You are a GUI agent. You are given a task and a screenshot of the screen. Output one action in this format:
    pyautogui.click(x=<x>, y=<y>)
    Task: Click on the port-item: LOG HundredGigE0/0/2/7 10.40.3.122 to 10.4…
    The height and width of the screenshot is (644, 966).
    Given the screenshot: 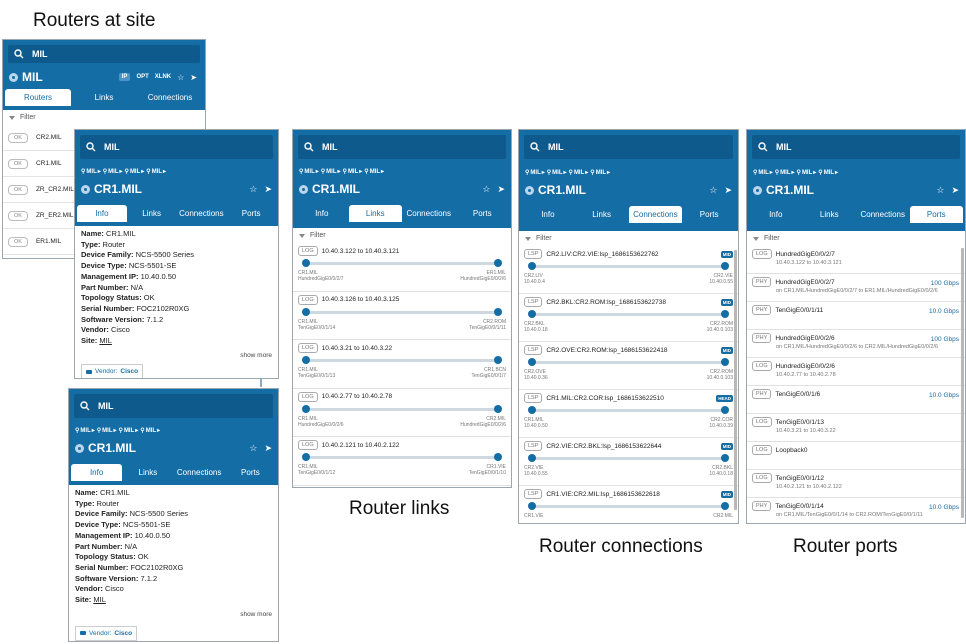 What is the action you would take?
    pyautogui.click(x=856, y=260)
    